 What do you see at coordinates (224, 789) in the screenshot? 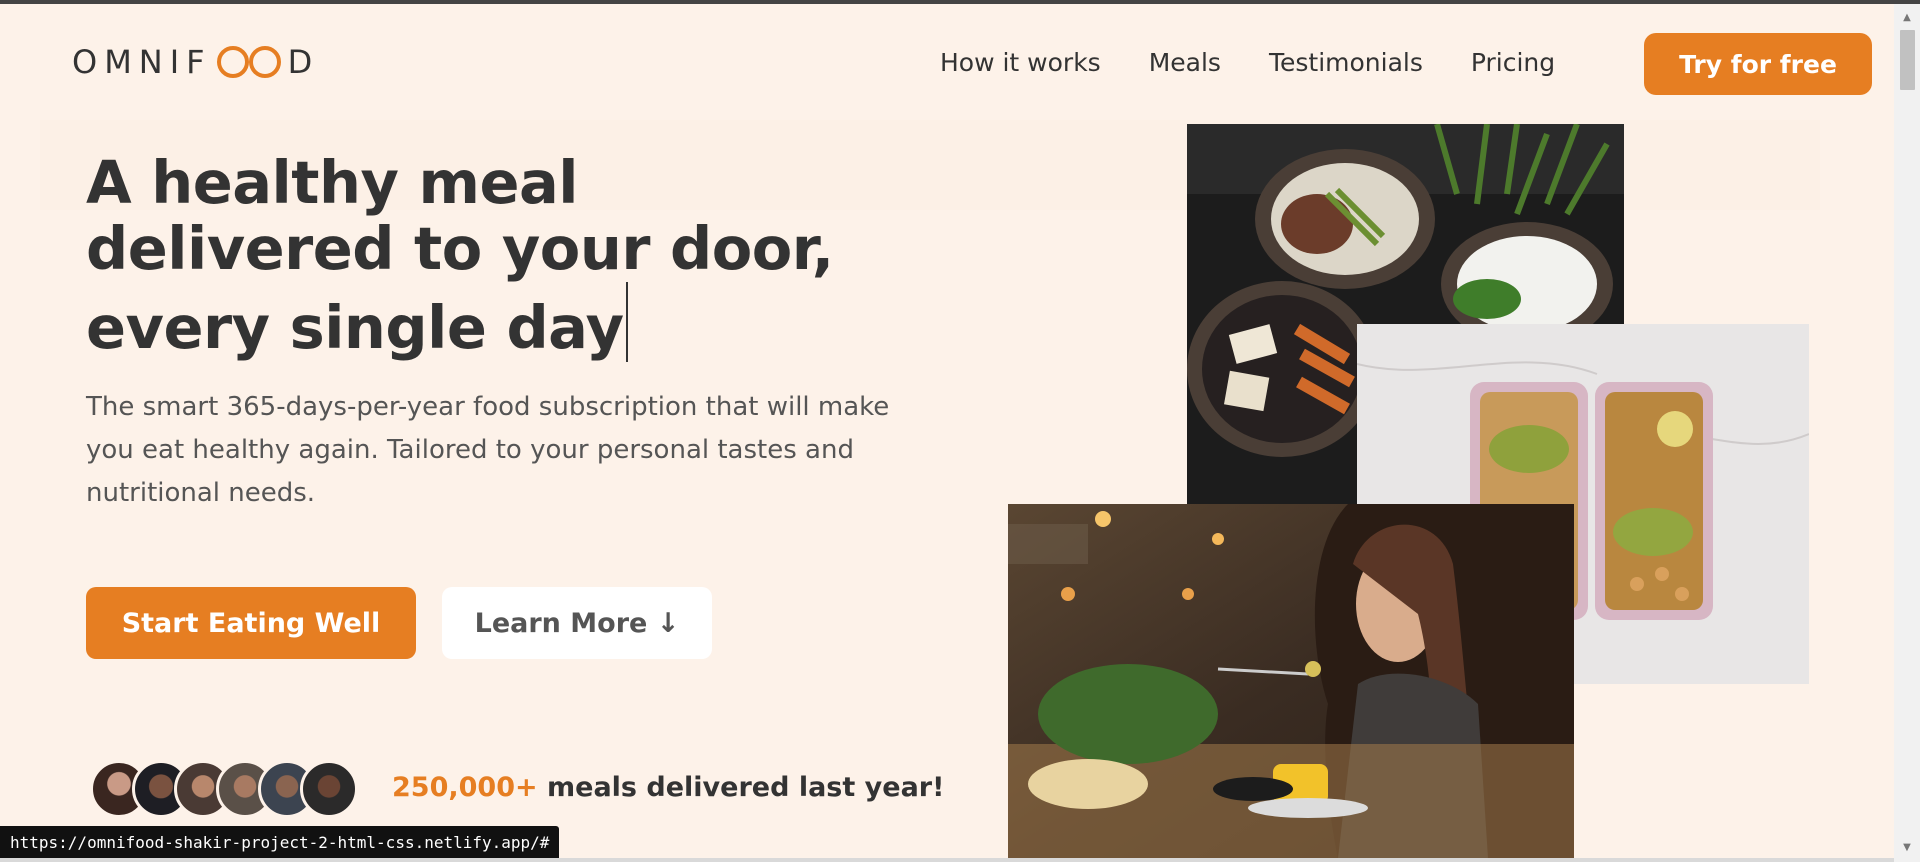
I see `customer-avatars` at bounding box center [224, 789].